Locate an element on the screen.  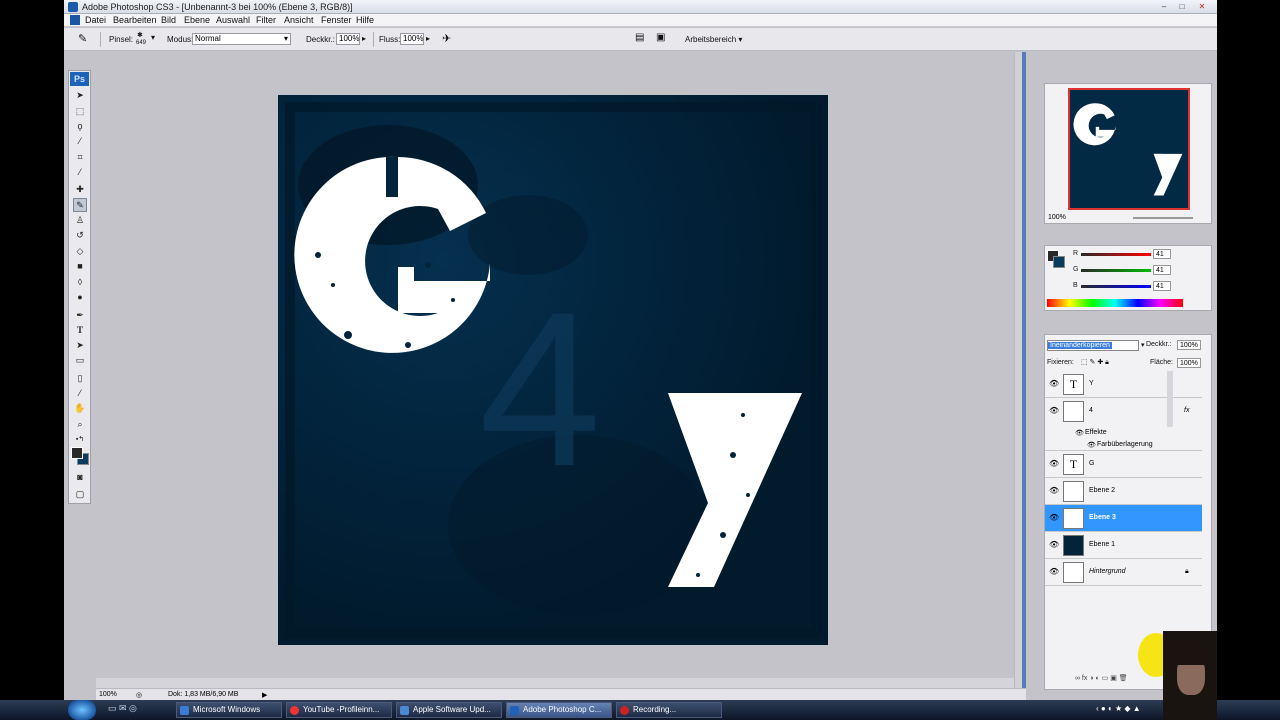
menu-datei: Datei is located at coordinates (95, 20).